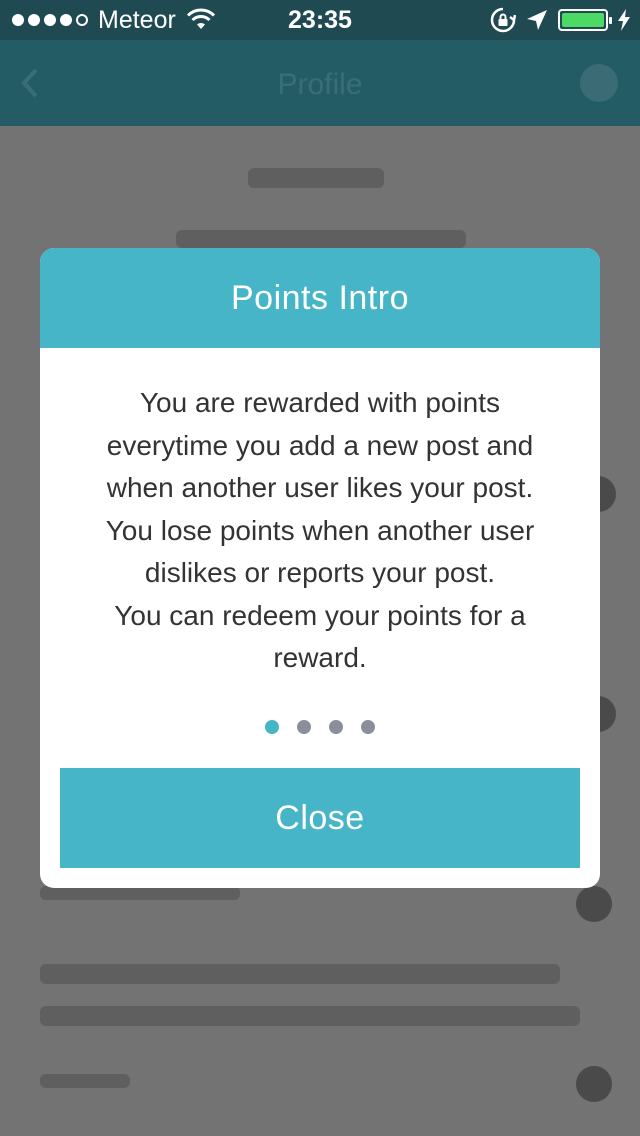 The height and width of the screenshot is (1136, 640). What do you see at coordinates (320, 445) in the screenshot?
I see `body-line: everytime you add a new post and` at bounding box center [320, 445].